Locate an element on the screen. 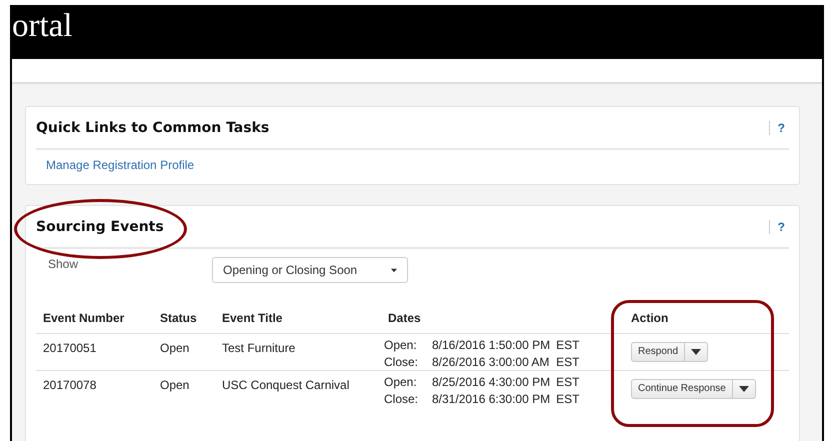 This screenshot has width=829, height=441. table-cell: 20170078 is located at coordinates (94, 388).